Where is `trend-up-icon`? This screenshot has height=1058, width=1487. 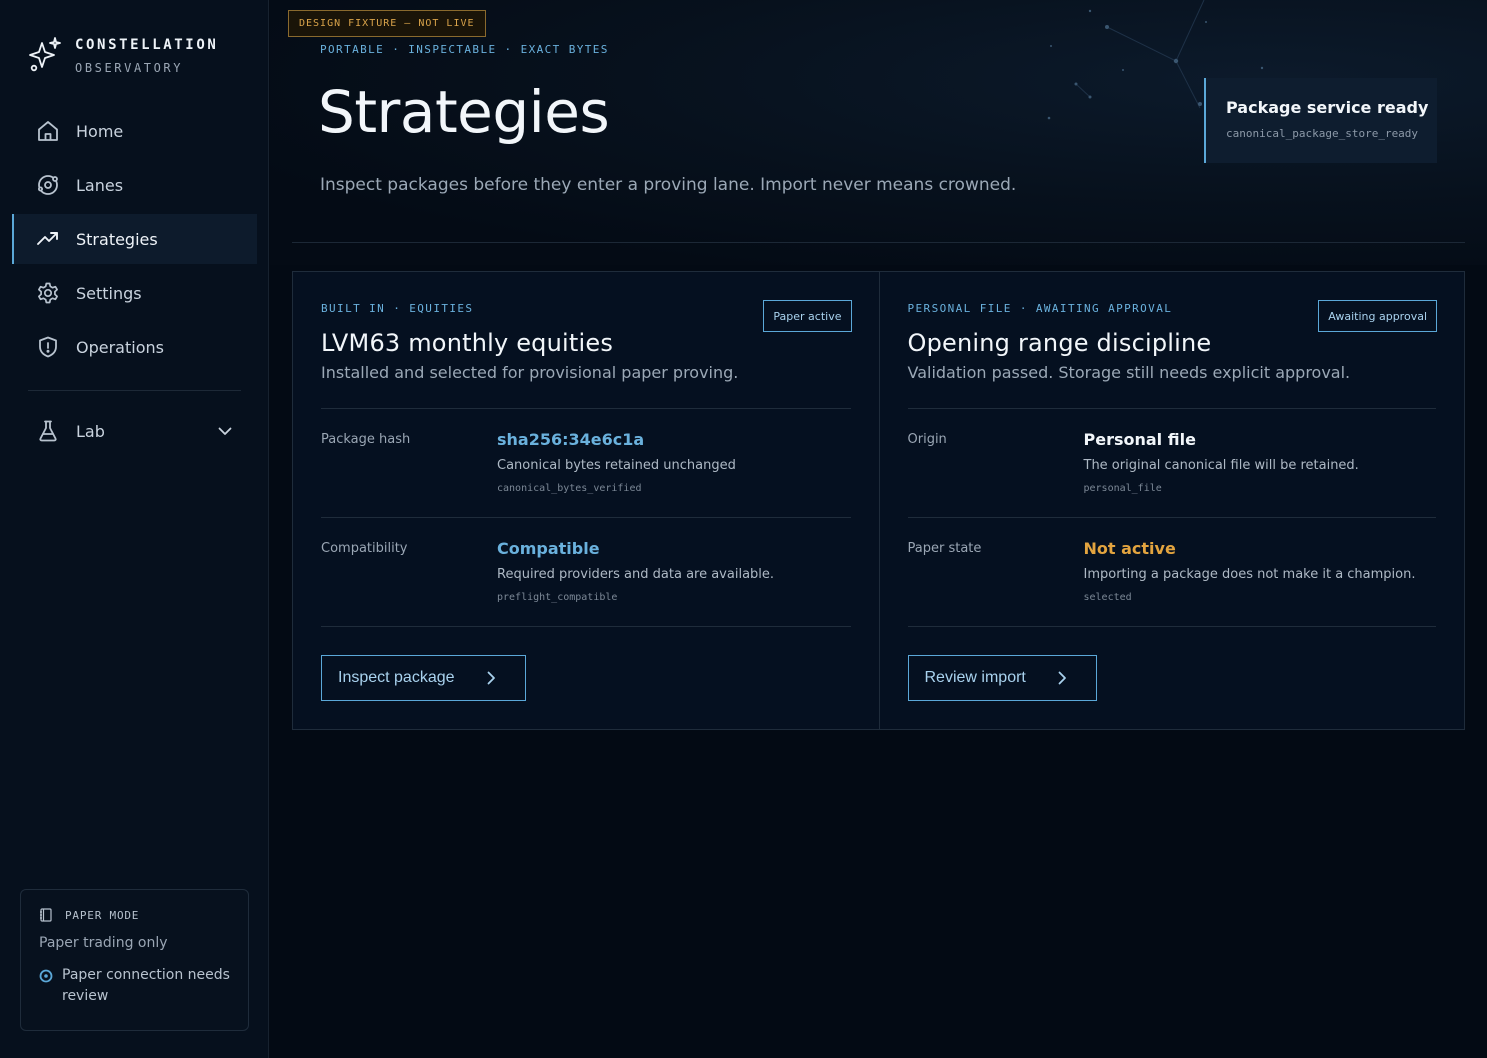 trend-up-icon is located at coordinates (48, 239).